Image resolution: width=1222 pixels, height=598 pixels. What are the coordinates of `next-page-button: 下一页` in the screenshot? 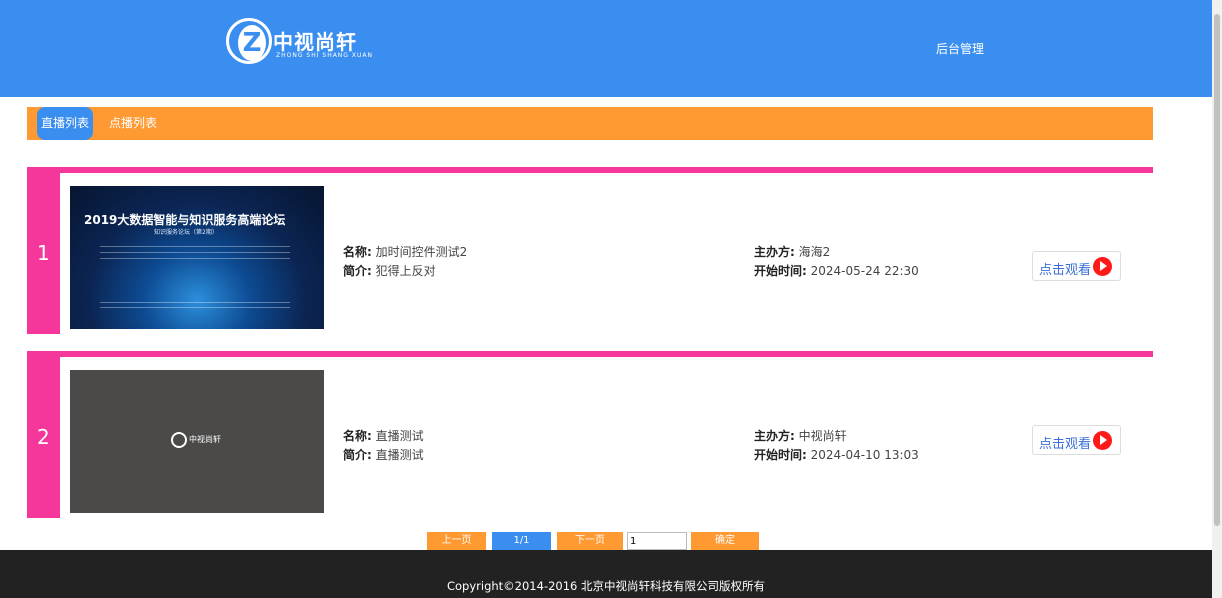 It's located at (590, 541).